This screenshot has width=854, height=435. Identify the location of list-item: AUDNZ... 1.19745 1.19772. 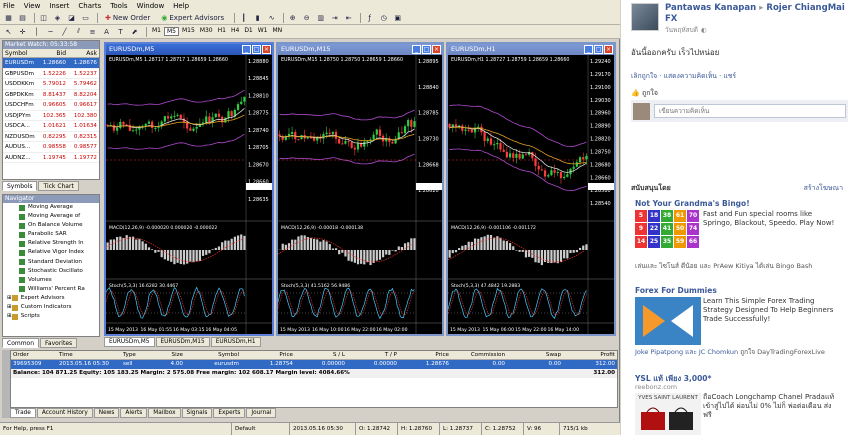
(51, 158).